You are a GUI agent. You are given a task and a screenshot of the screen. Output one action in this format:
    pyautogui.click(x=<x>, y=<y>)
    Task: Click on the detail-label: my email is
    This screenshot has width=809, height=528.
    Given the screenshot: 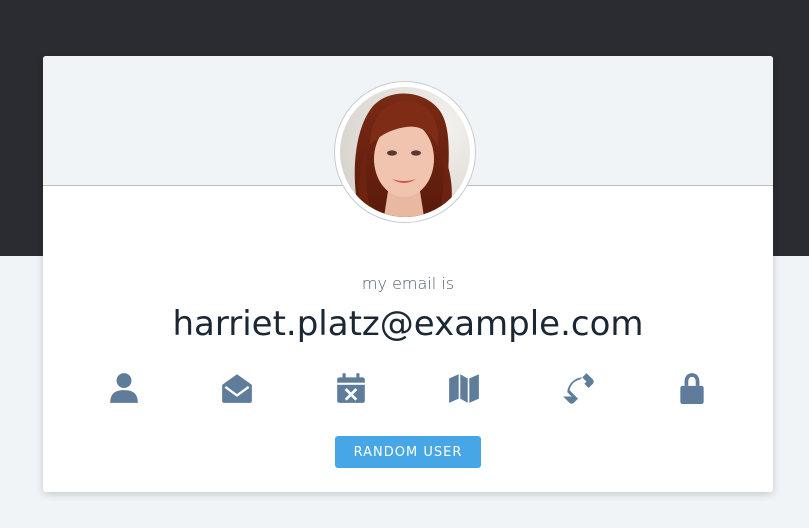 What is the action you would take?
    pyautogui.click(x=408, y=283)
    